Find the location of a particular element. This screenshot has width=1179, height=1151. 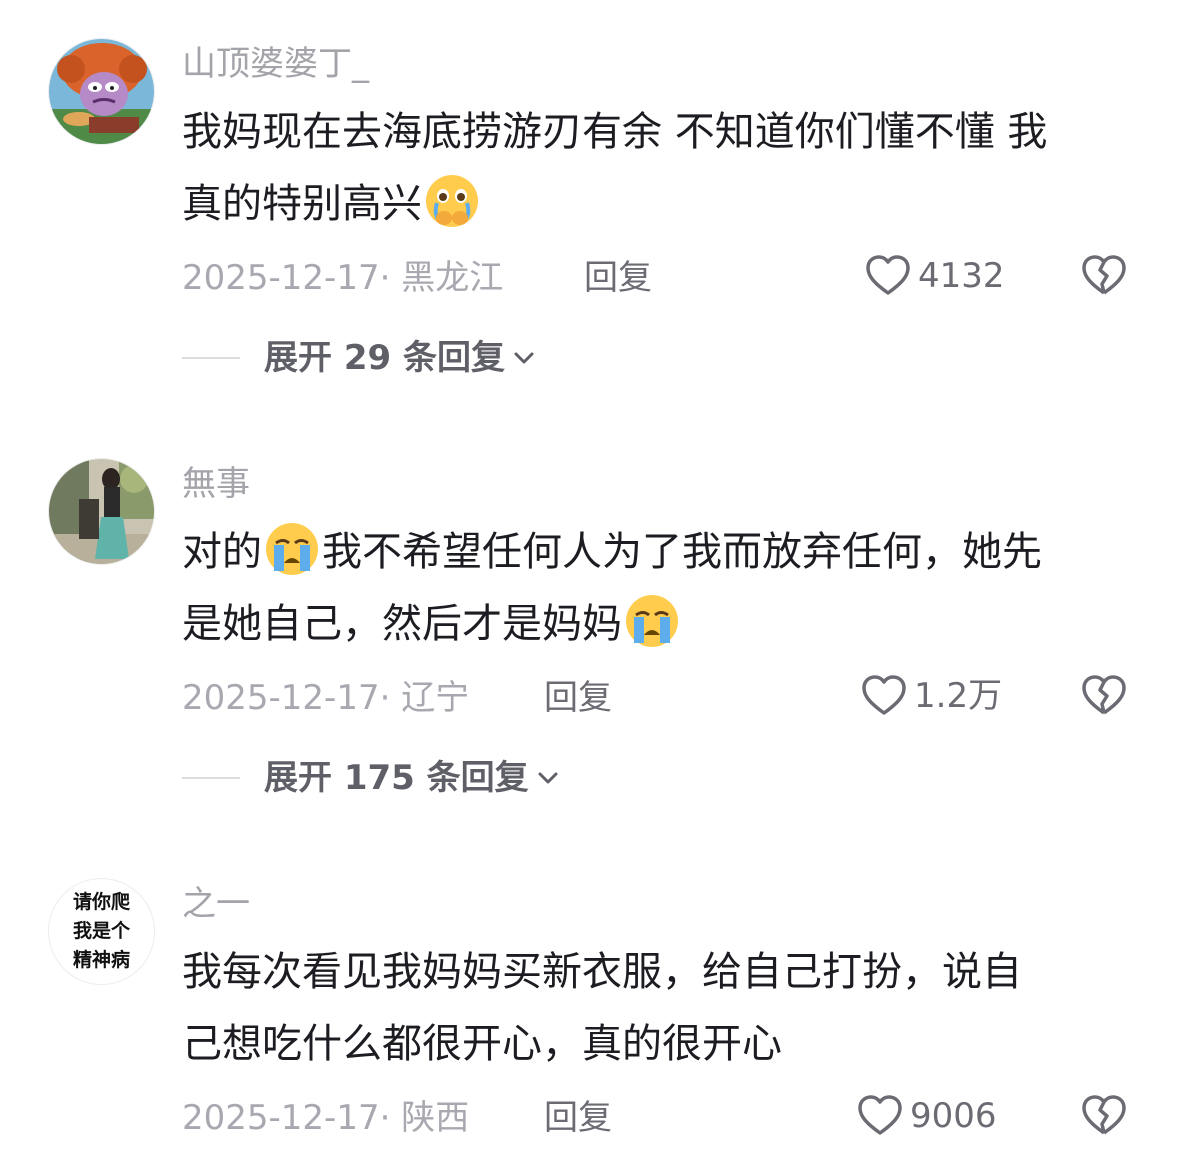

comment-text-line: 是她自己，然后才是妈妈 is located at coordinates (662, 624).